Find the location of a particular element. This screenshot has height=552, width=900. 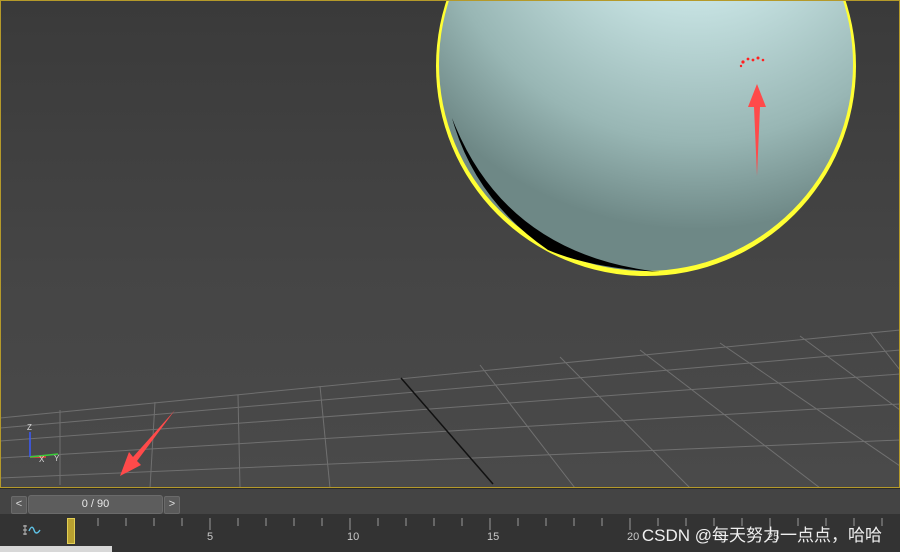

previous-frame-button: < is located at coordinates (19, 505).